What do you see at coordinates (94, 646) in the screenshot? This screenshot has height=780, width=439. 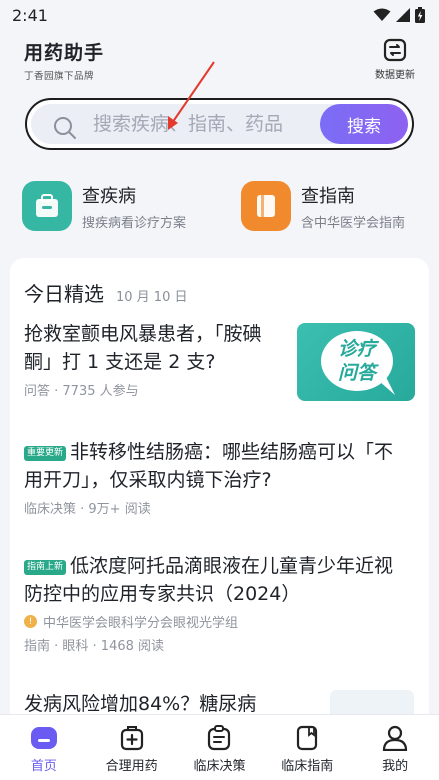 I see `article-meta: 指南 · 眼科 · 1468 阅读` at bounding box center [94, 646].